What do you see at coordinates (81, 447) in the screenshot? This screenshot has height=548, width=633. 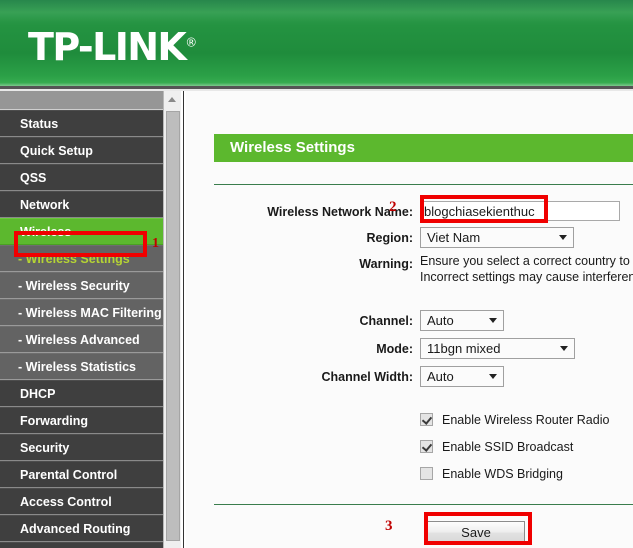 I see `sidebar-item-security: Security` at bounding box center [81, 447].